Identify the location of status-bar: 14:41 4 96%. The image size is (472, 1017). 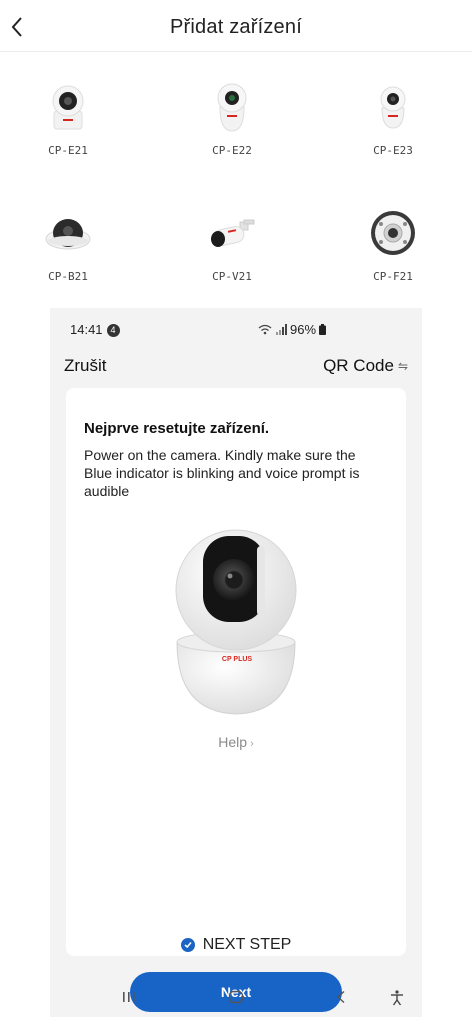
(236, 326).